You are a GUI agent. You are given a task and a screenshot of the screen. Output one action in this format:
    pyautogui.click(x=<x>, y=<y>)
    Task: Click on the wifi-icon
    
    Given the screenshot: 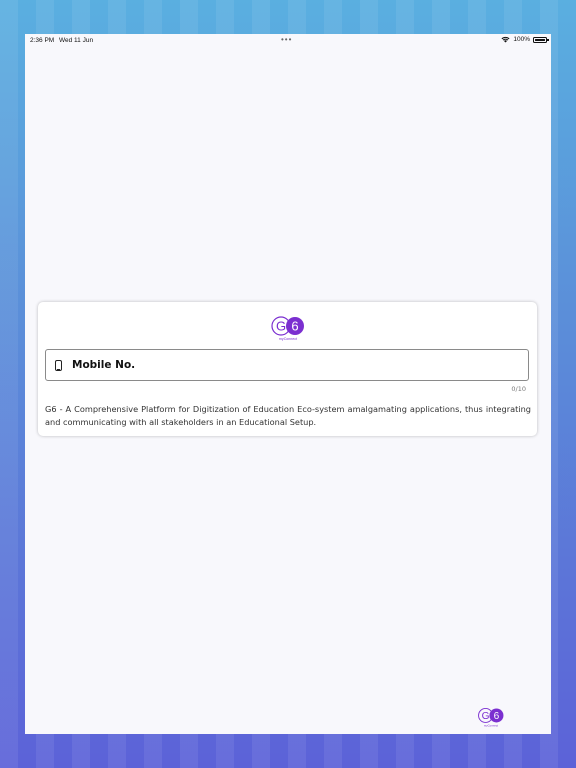 What is the action you would take?
    pyautogui.click(x=505, y=39)
    